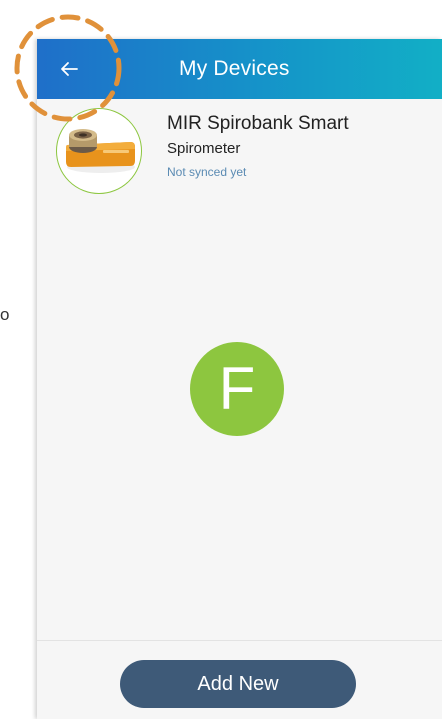 This screenshot has width=442, height=719. I want to click on device-image, so click(99, 151).